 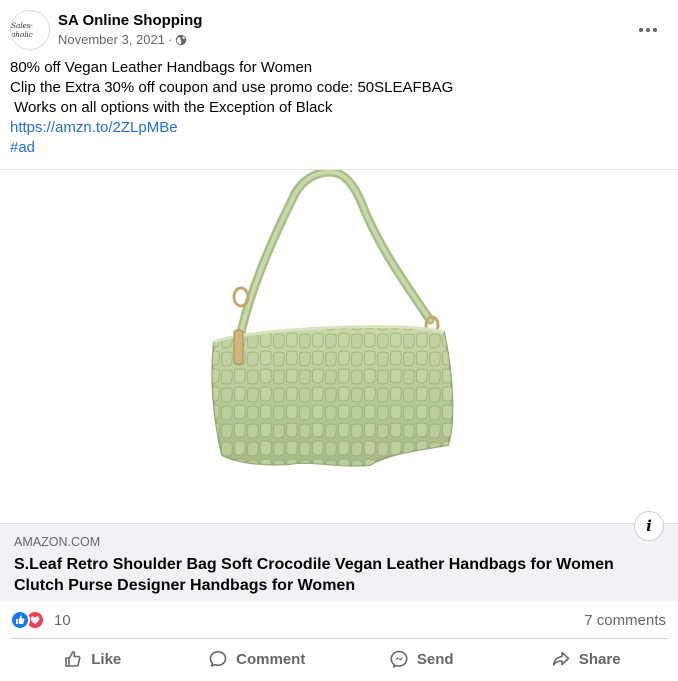 I want to click on like-button: Like, so click(x=92, y=659).